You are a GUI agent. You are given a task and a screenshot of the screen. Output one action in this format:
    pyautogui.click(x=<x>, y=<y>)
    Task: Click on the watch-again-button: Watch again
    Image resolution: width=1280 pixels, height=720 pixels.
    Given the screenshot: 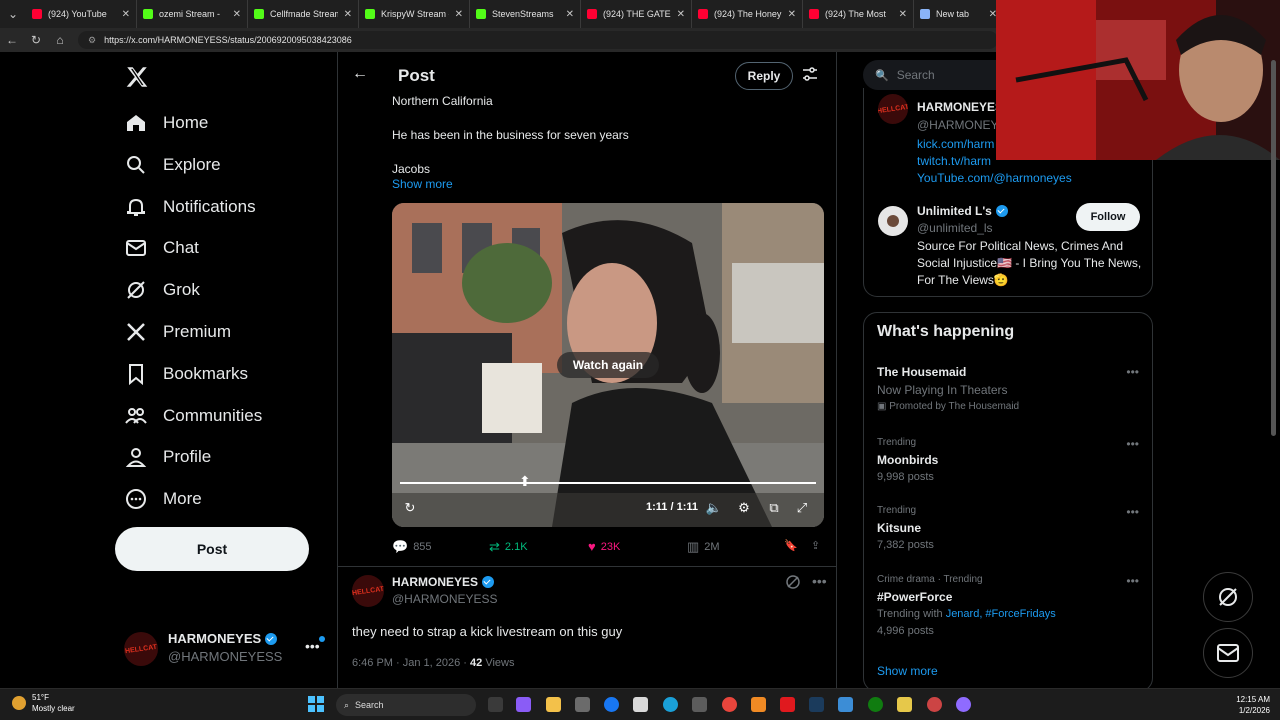 What is the action you would take?
    pyautogui.click(x=608, y=365)
    